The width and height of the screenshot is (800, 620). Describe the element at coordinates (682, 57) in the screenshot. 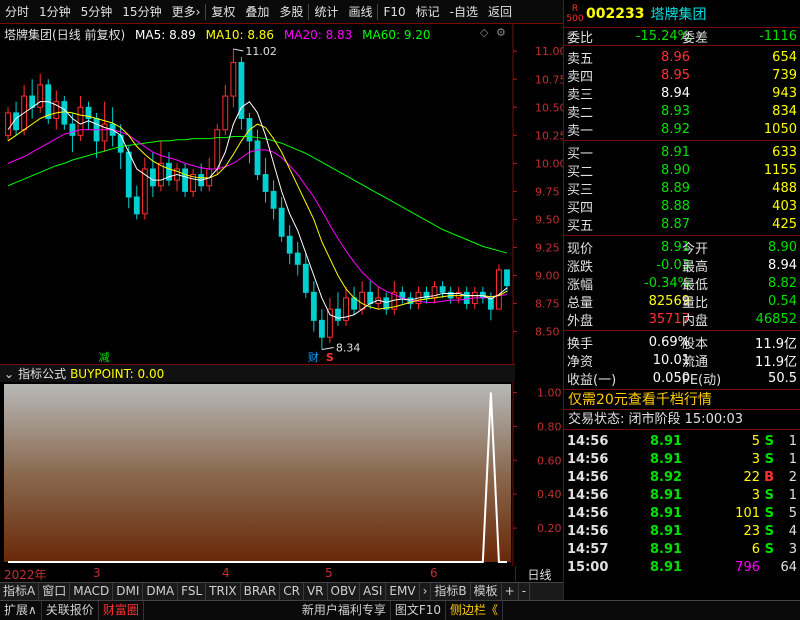

I see `asks-row: 卖五 8.96 654` at that location.